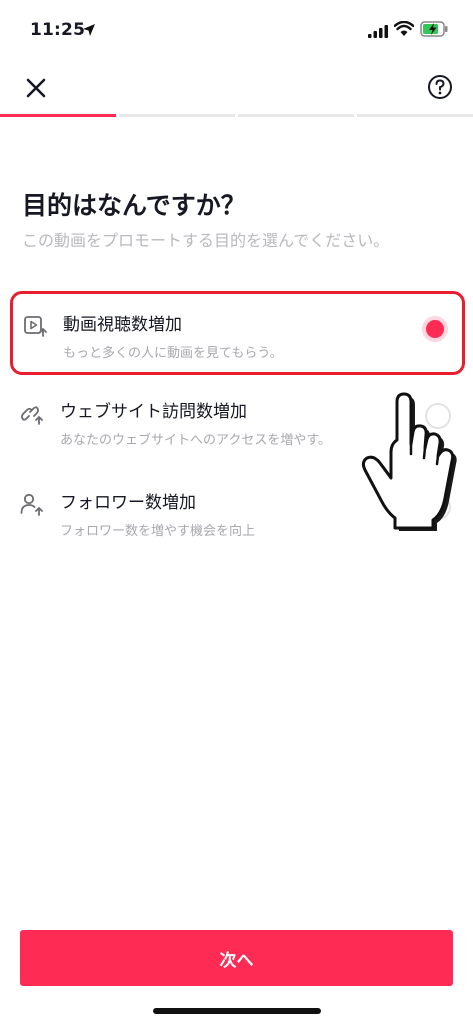 The image size is (473, 1024). I want to click on help-button, so click(440, 87).